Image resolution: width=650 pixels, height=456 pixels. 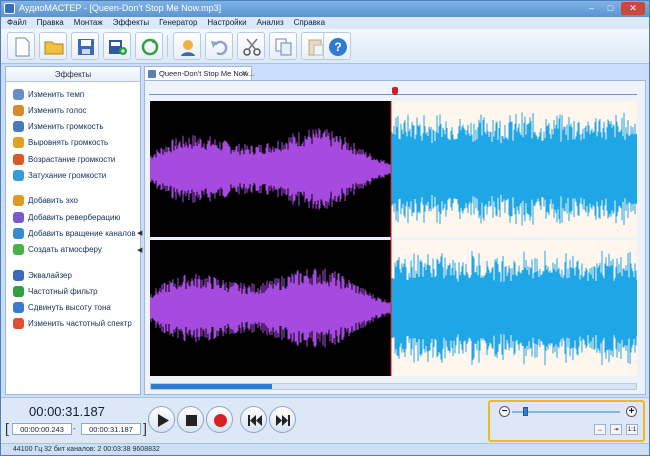 What do you see at coordinates (219, 419) in the screenshot?
I see `record-button` at bounding box center [219, 419].